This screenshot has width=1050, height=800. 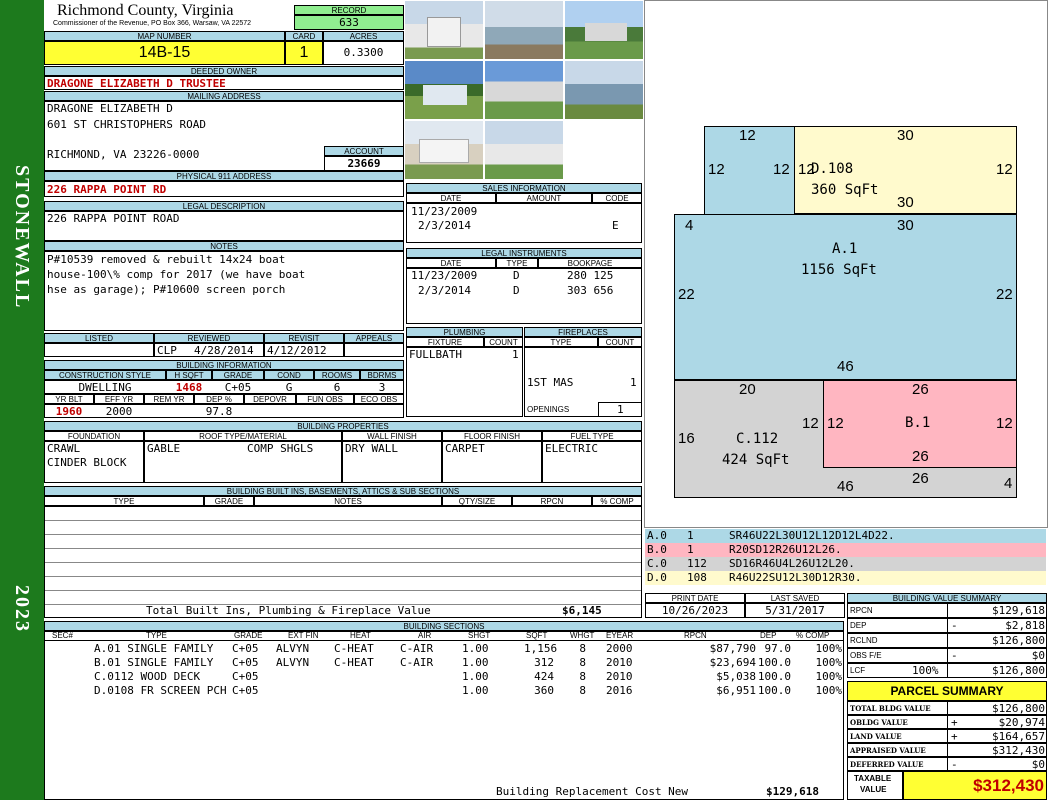 I want to click on mailing-address-label: MAILING ADDRESS, so click(x=224, y=96).